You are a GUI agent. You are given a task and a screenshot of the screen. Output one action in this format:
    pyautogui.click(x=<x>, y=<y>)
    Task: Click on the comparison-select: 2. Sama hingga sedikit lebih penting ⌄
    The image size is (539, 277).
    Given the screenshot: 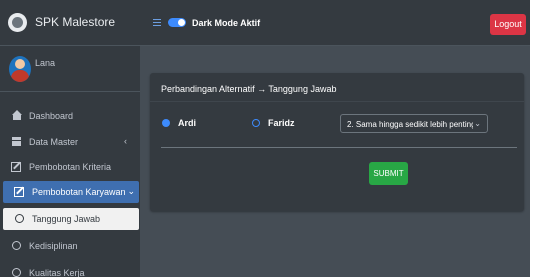 What is the action you would take?
    pyautogui.click(x=414, y=123)
    